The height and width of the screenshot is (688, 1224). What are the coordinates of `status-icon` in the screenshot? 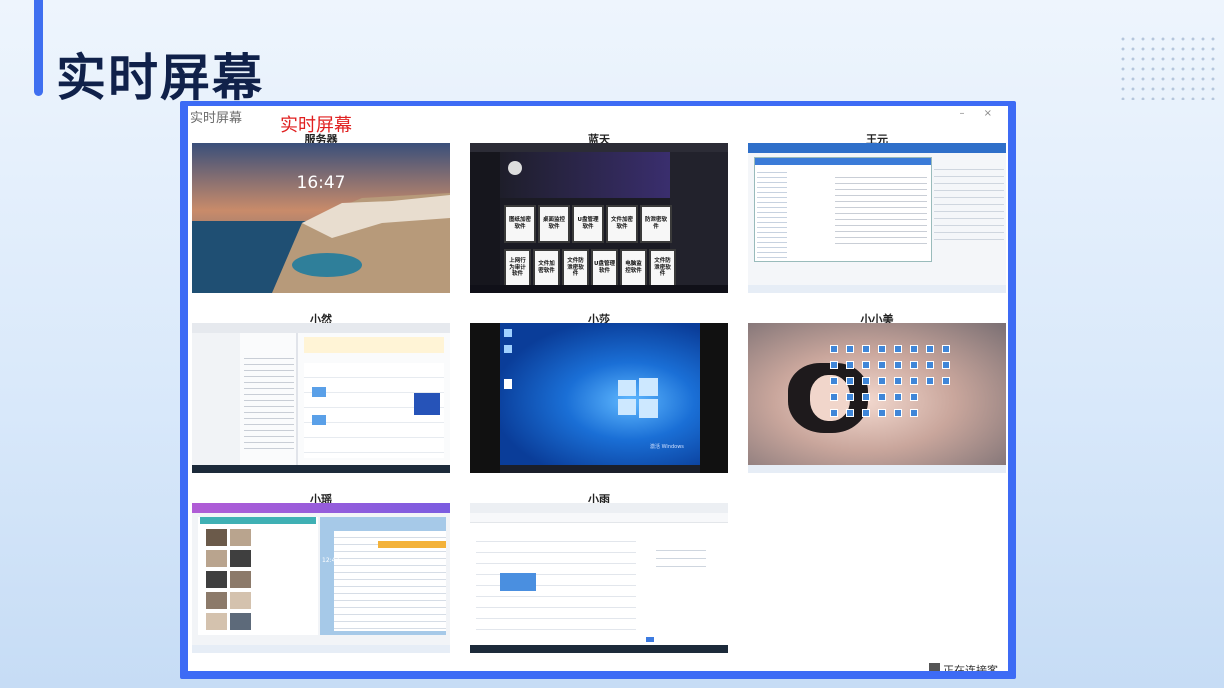 It's located at (934, 667).